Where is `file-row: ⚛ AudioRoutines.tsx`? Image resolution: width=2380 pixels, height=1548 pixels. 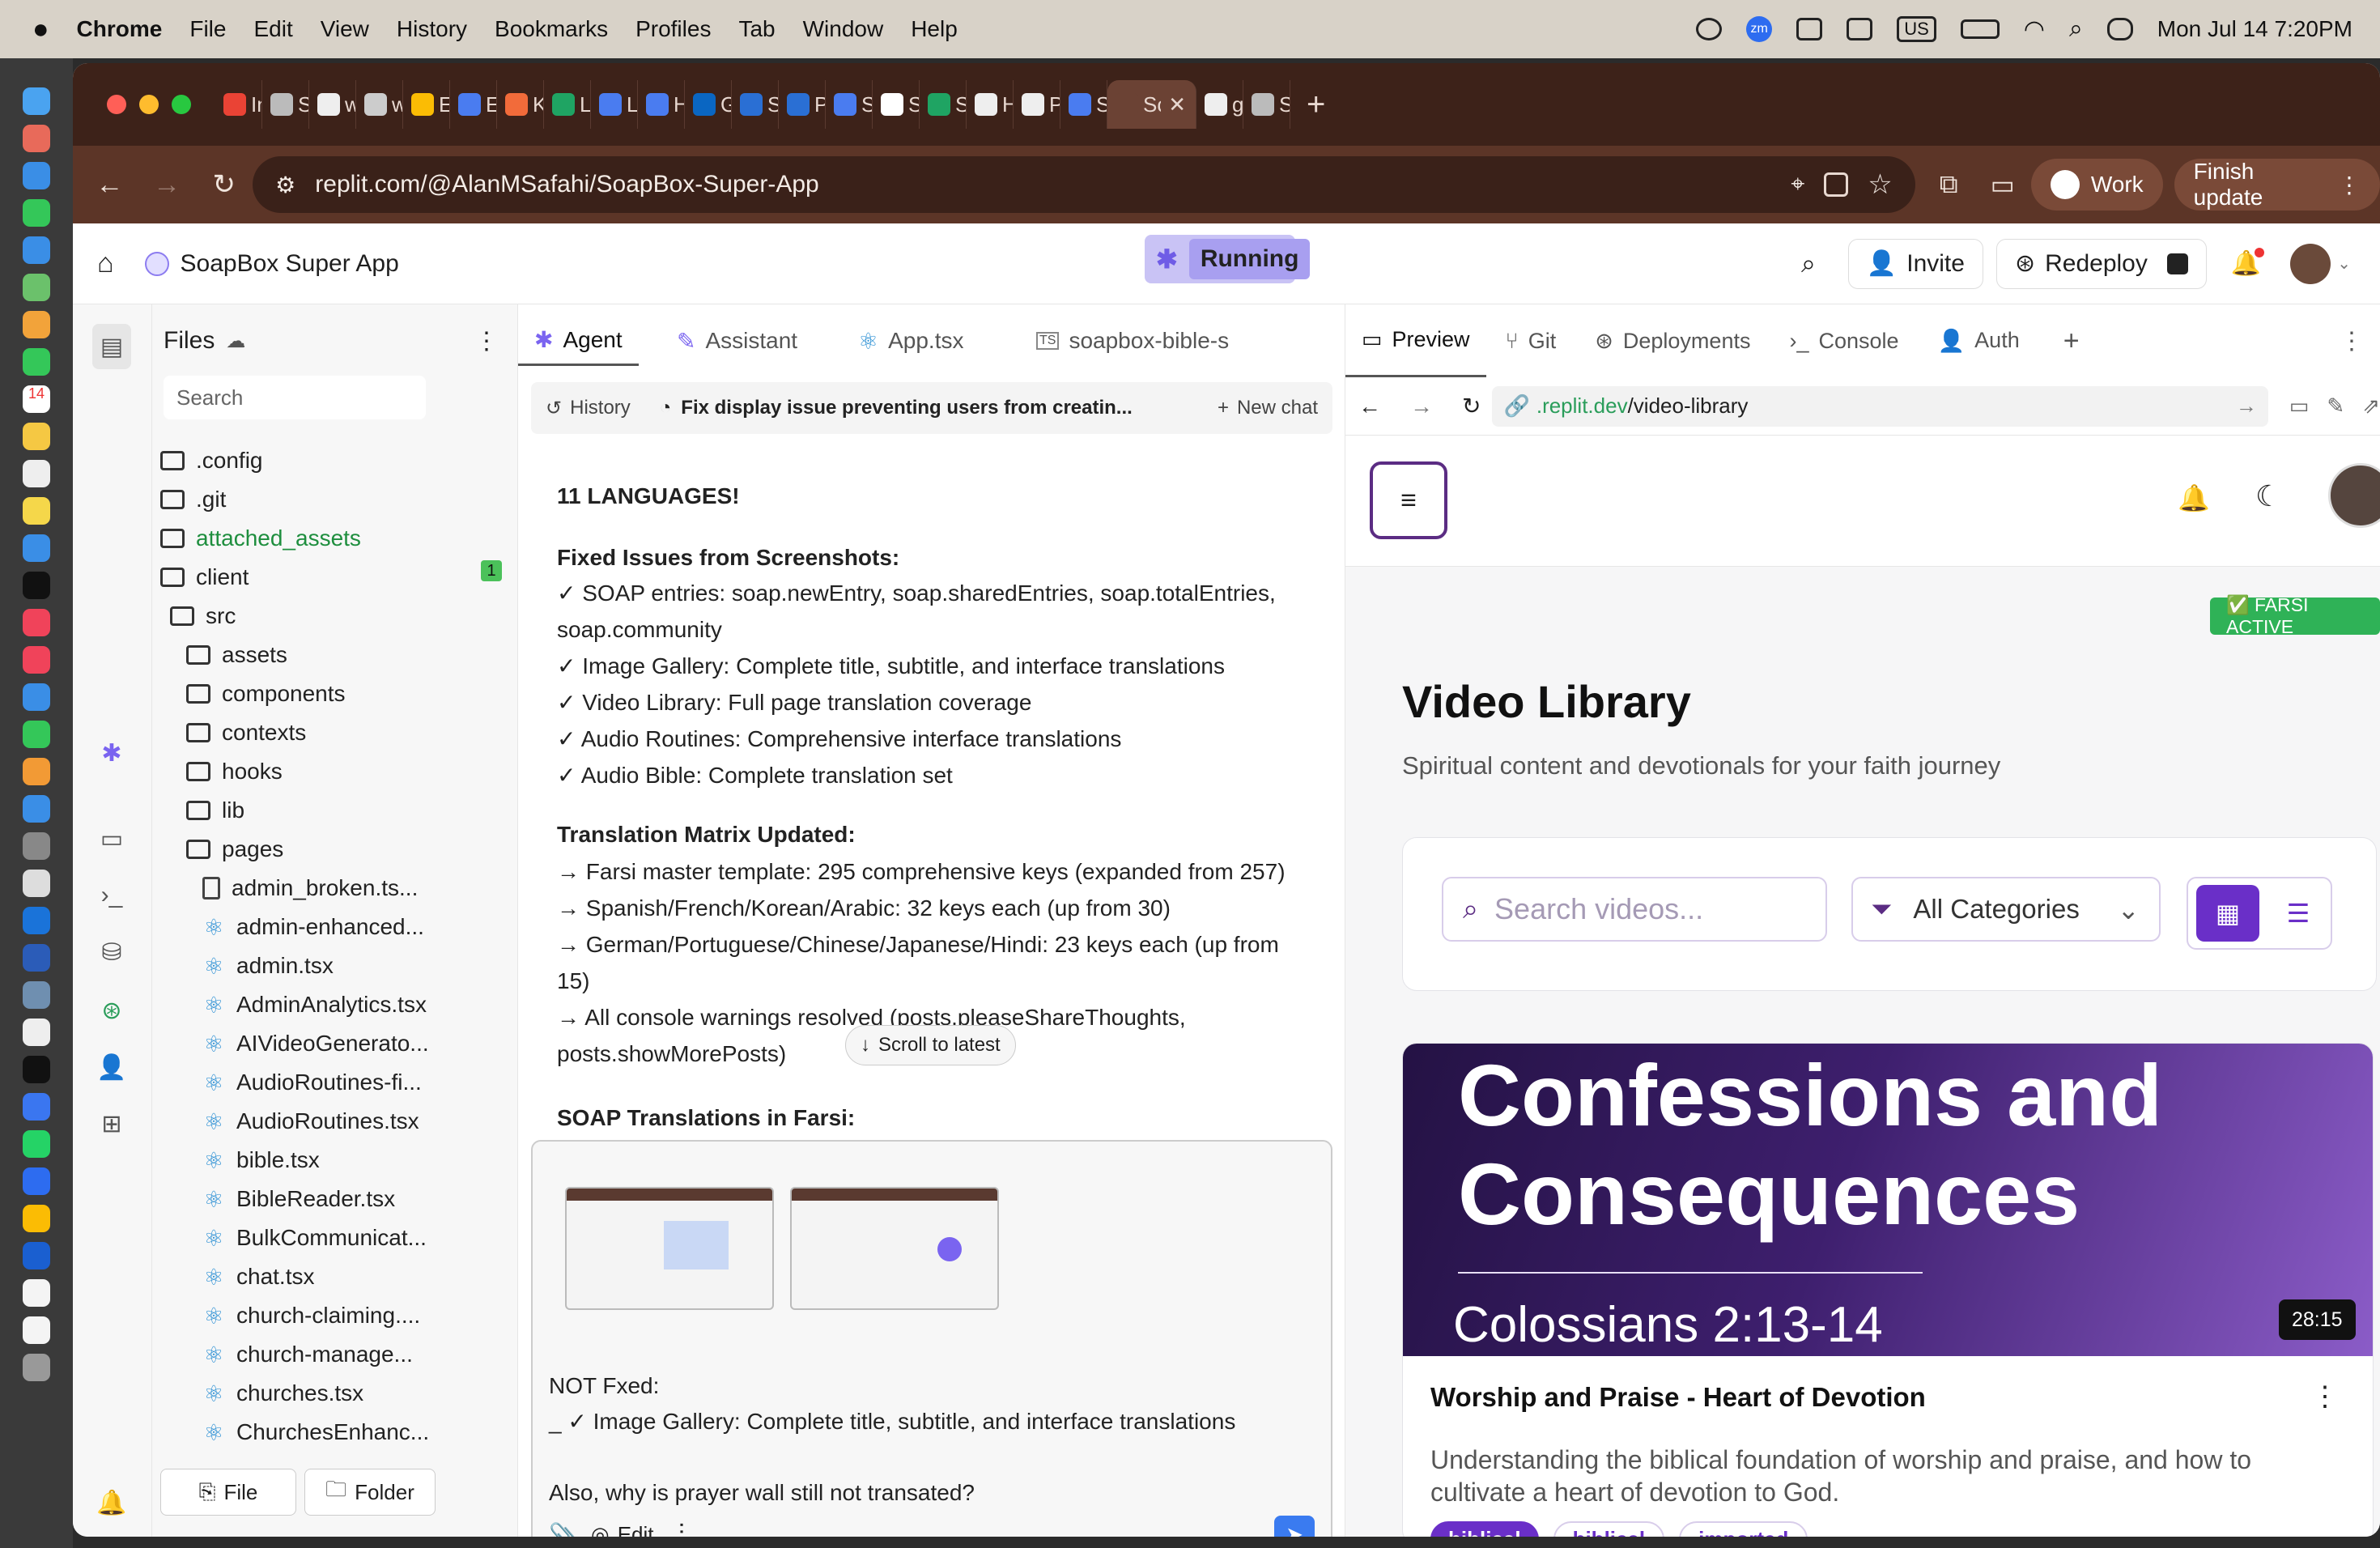
file-row: ⚛ AudioRoutines.tsx is located at coordinates (355, 1121).